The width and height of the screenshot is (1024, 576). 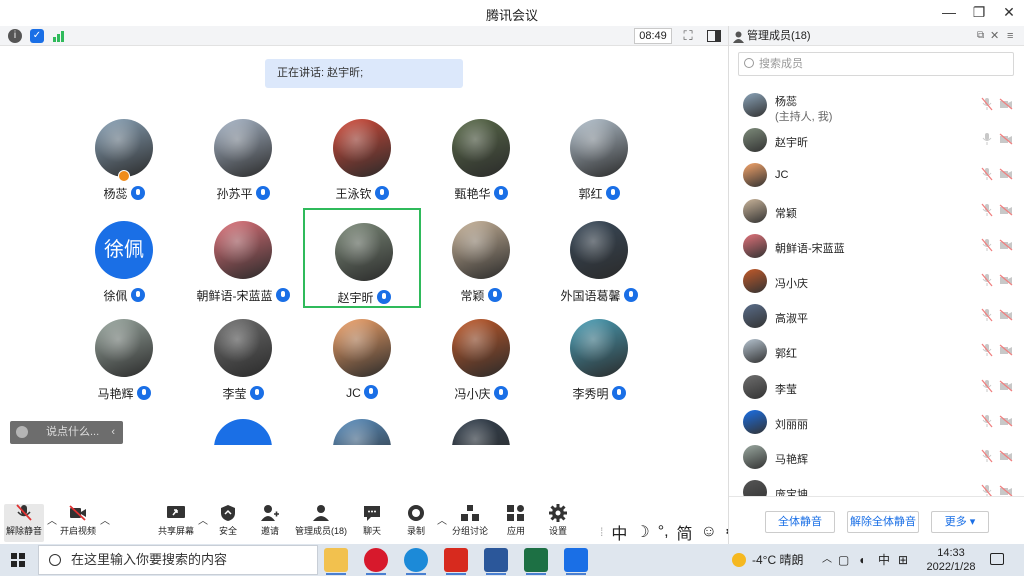 I want to click on opera-icon, so click(x=376, y=560).